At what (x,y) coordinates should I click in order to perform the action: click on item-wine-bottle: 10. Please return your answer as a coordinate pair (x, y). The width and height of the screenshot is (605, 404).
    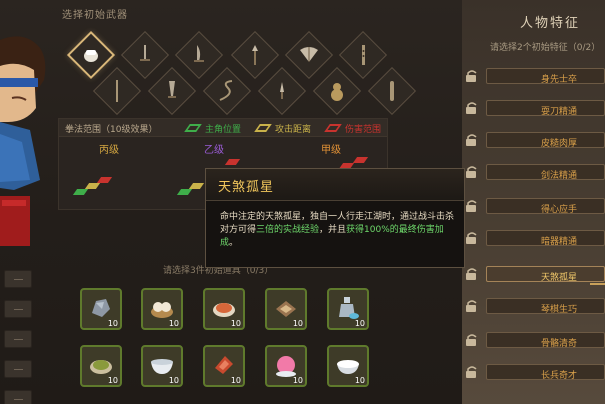
    Looking at the image, I should click on (348, 309).